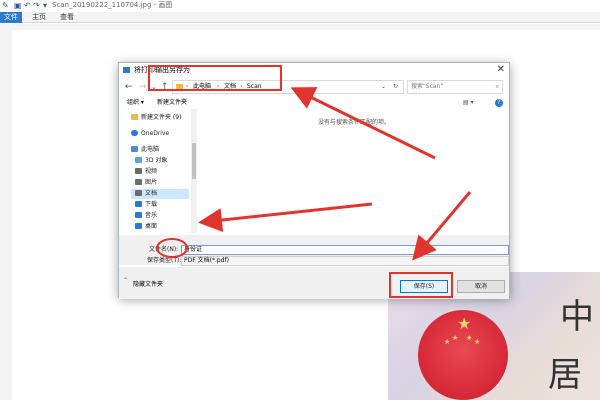  I want to click on arrow-to-path, so click(363, 123).